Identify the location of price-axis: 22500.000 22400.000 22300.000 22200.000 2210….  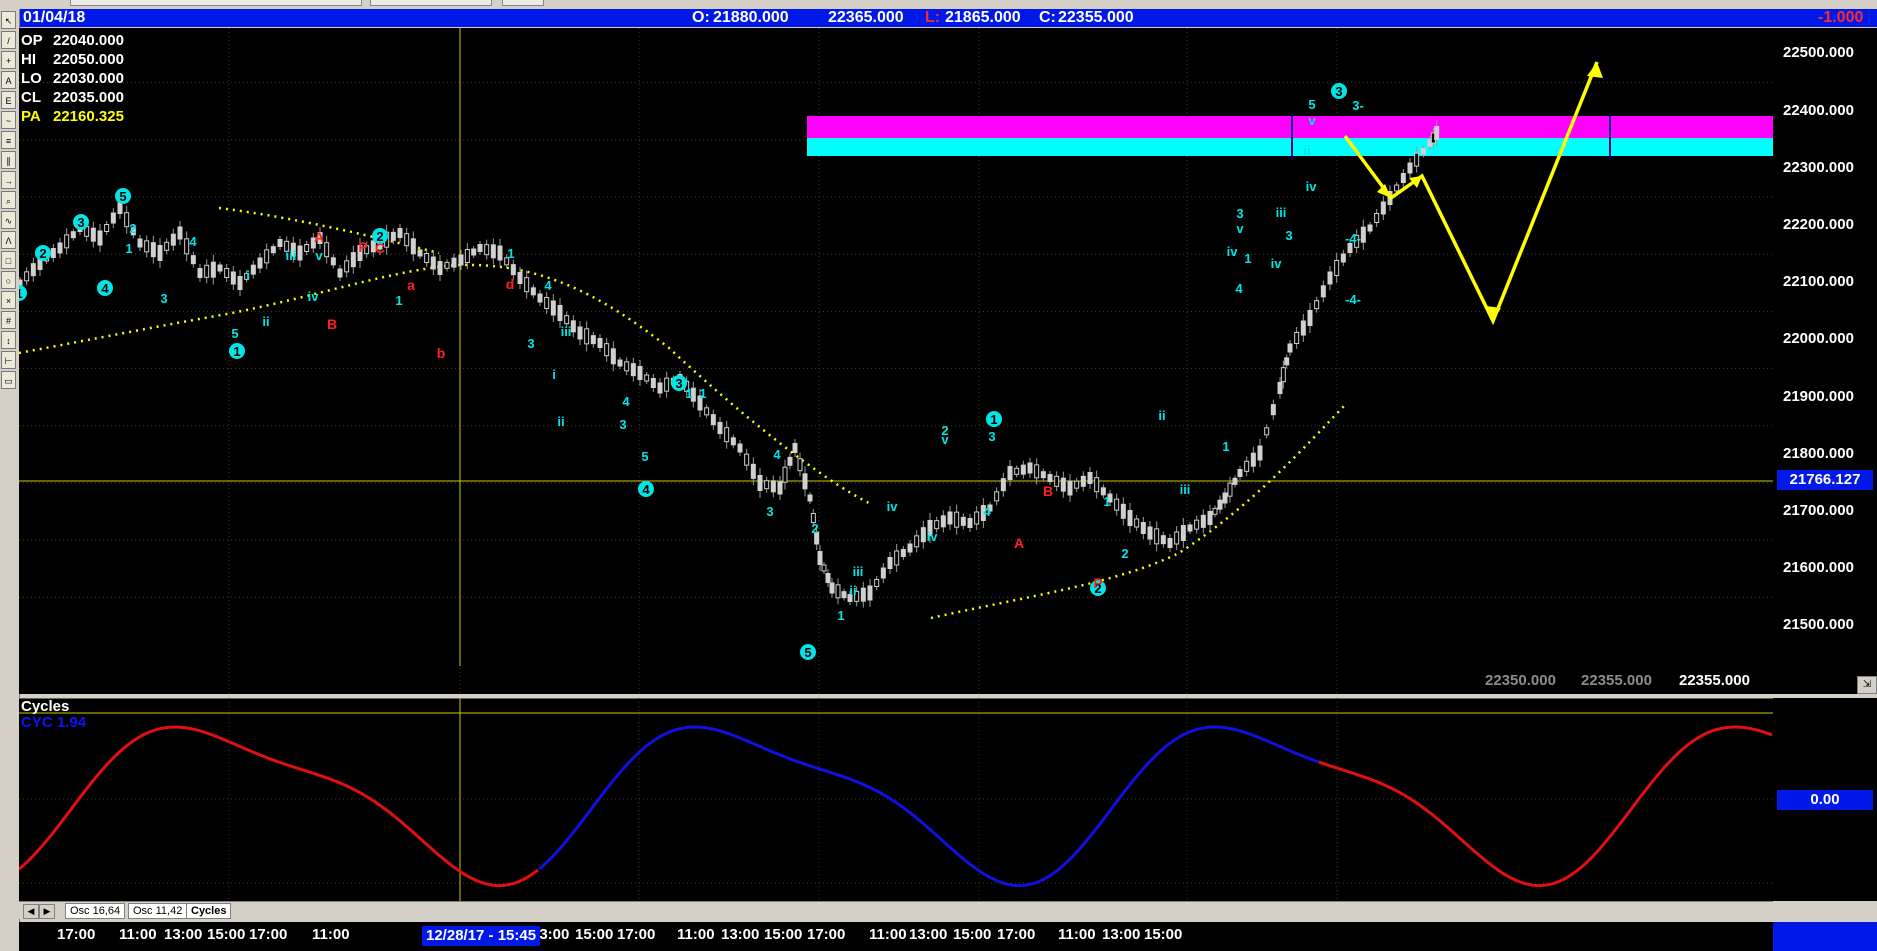
(1825, 361).